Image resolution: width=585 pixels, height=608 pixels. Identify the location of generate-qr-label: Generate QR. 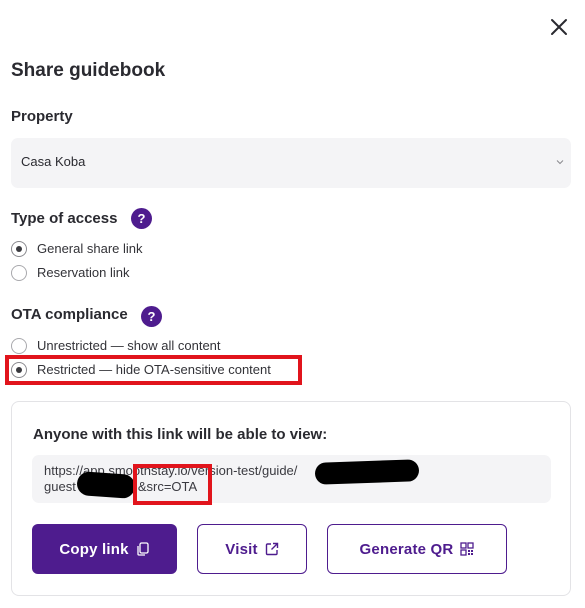
(406, 549).